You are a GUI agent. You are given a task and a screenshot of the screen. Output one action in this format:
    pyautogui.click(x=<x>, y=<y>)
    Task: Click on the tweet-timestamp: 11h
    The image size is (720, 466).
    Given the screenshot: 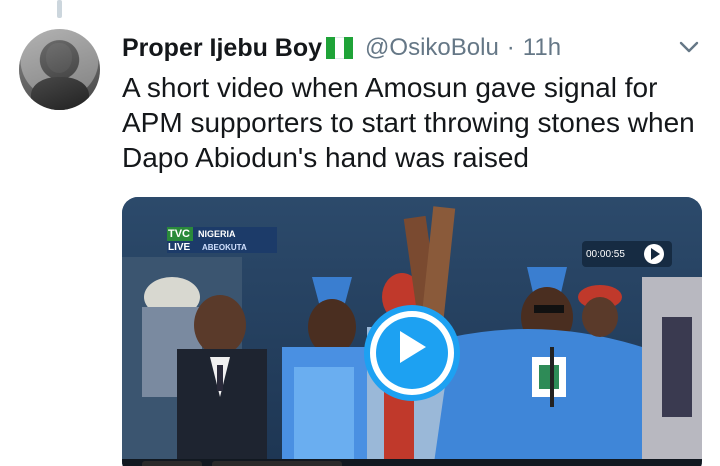 What is the action you would take?
    pyautogui.click(x=542, y=48)
    